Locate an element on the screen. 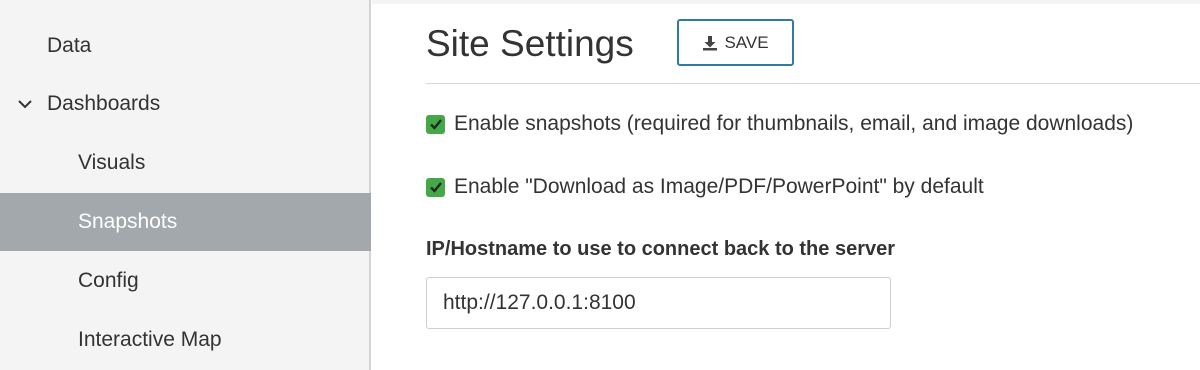  sidebar-item-label: Visuals is located at coordinates (112, 162).